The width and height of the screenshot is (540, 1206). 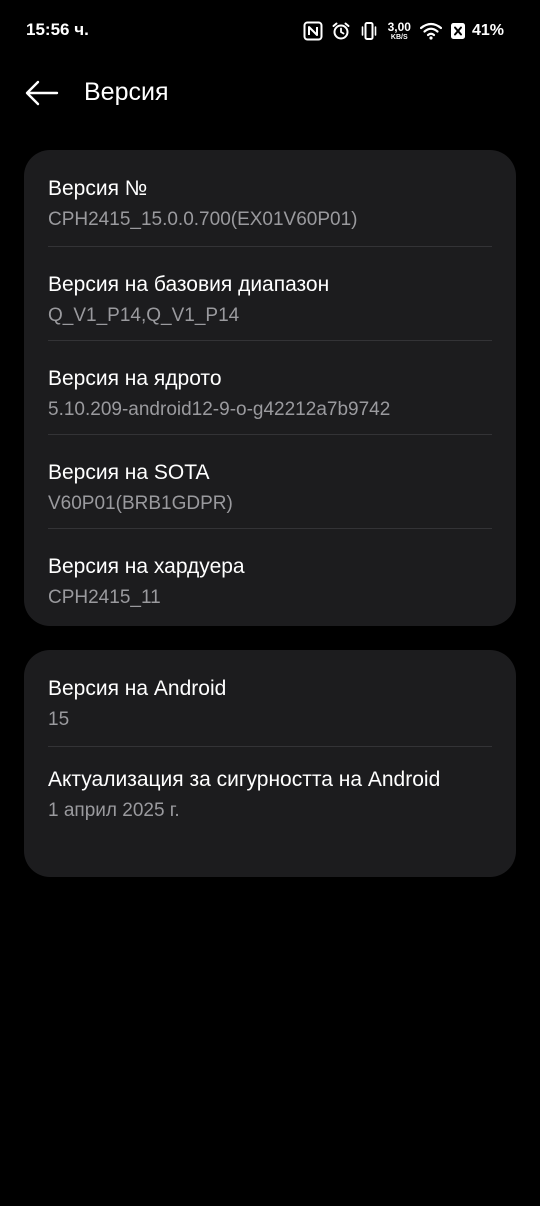 What do you see at coordinates (137, 688) in the screenshot?
I see `item-title: Версия на Android` at bounding box center [137, 688].